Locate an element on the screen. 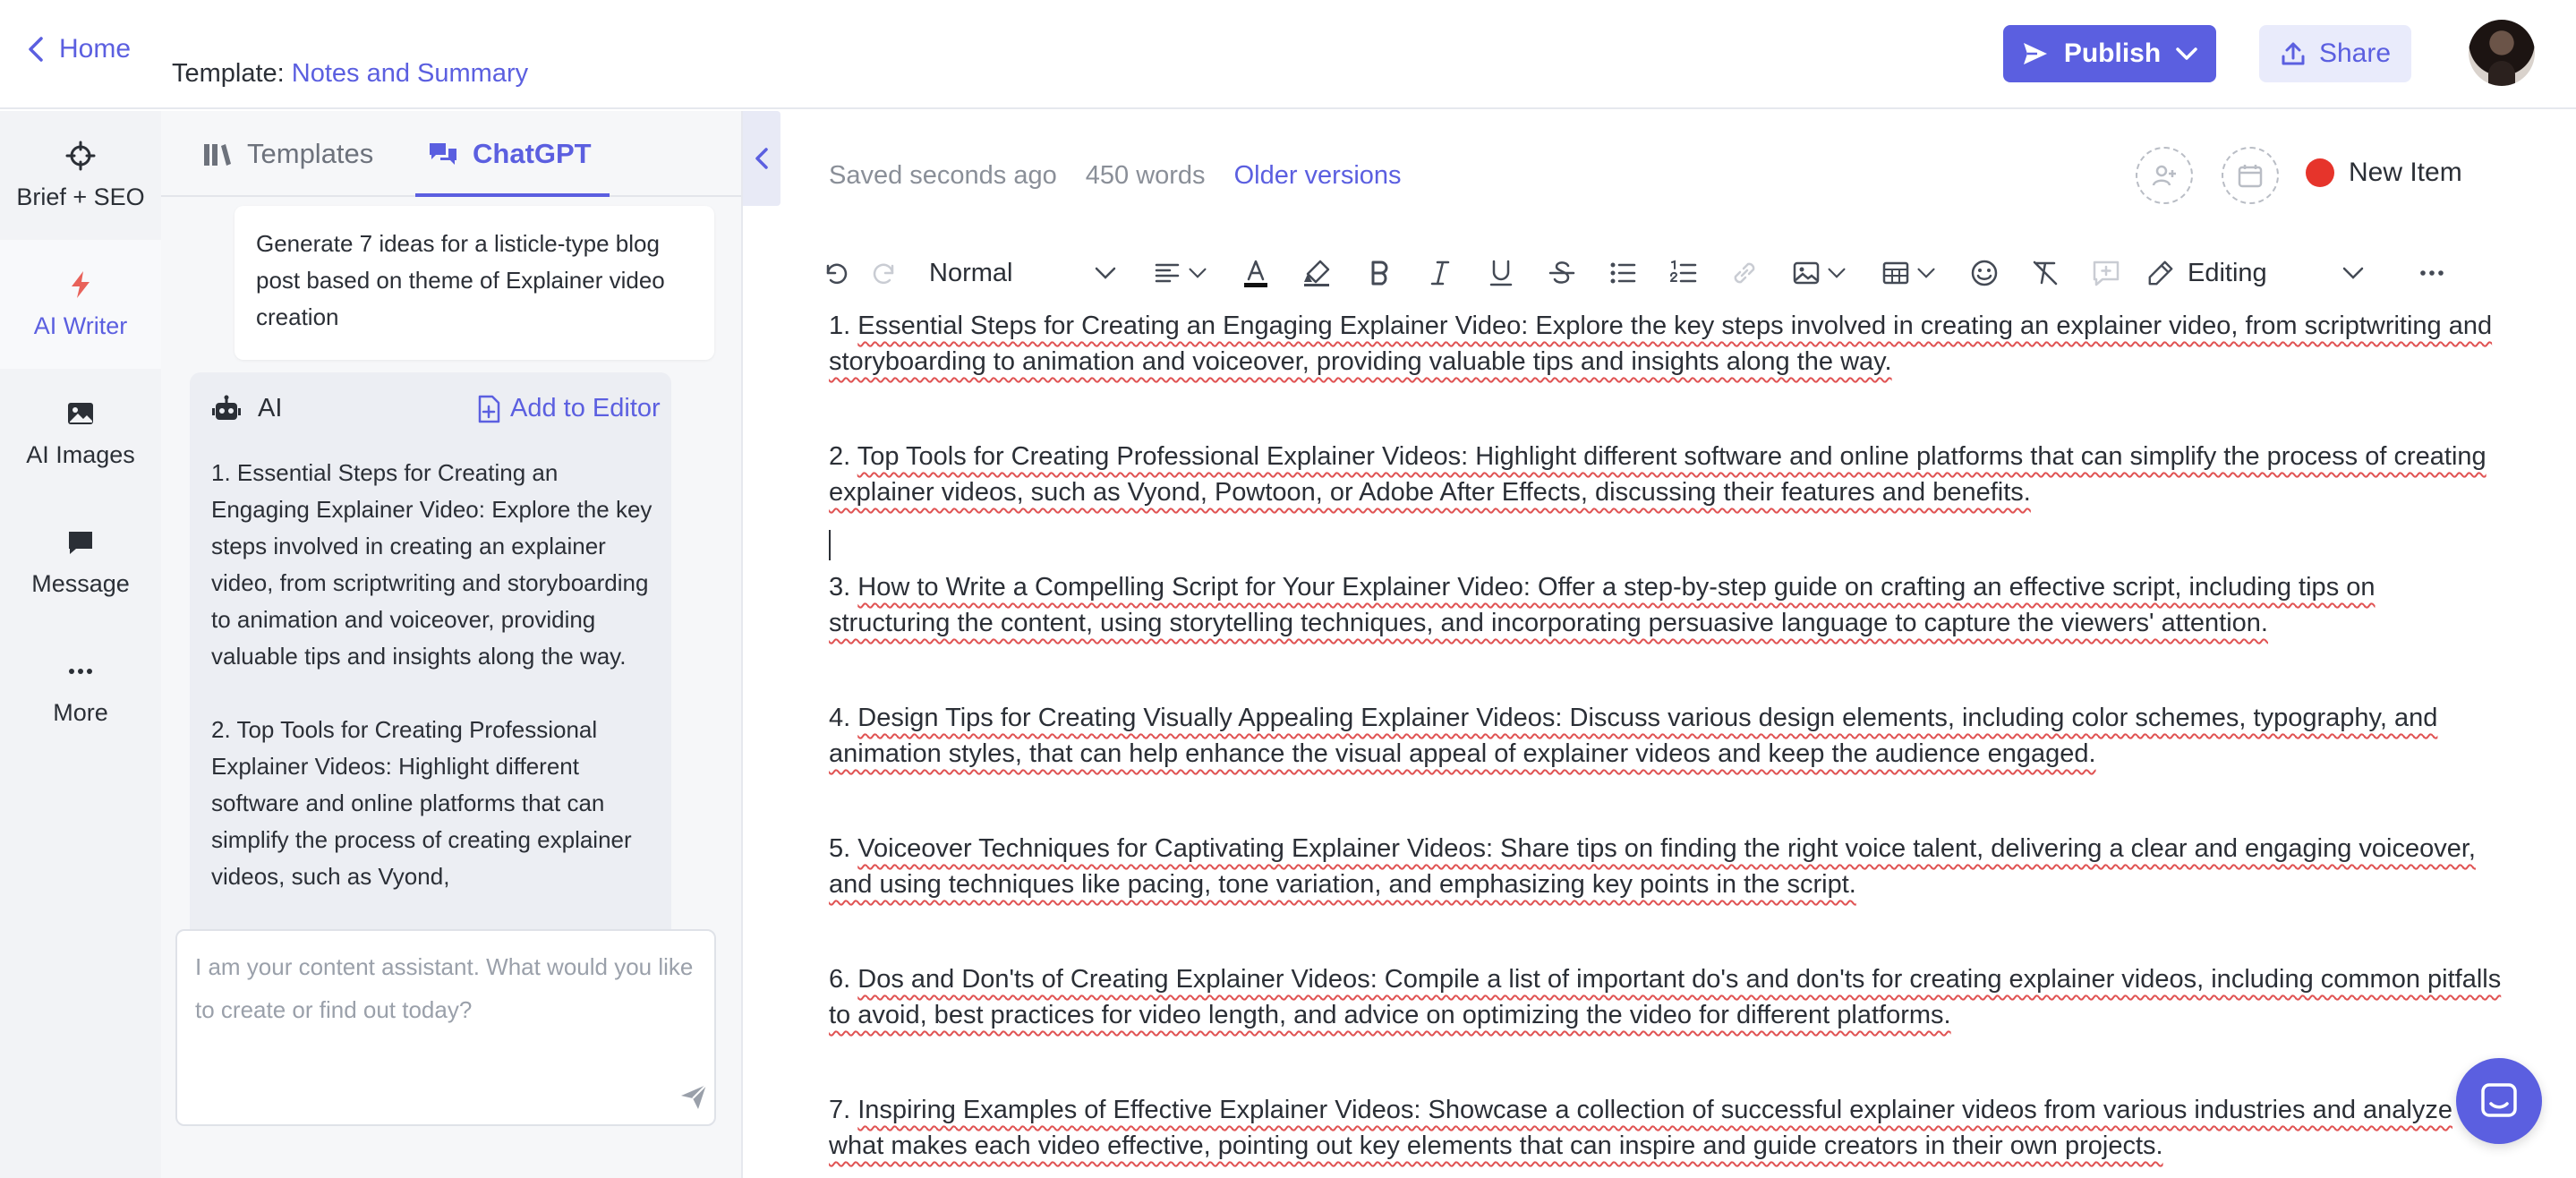 This screenshot has width=2576, height=1178. add-user-icon is located at coordinates (2164, 175).